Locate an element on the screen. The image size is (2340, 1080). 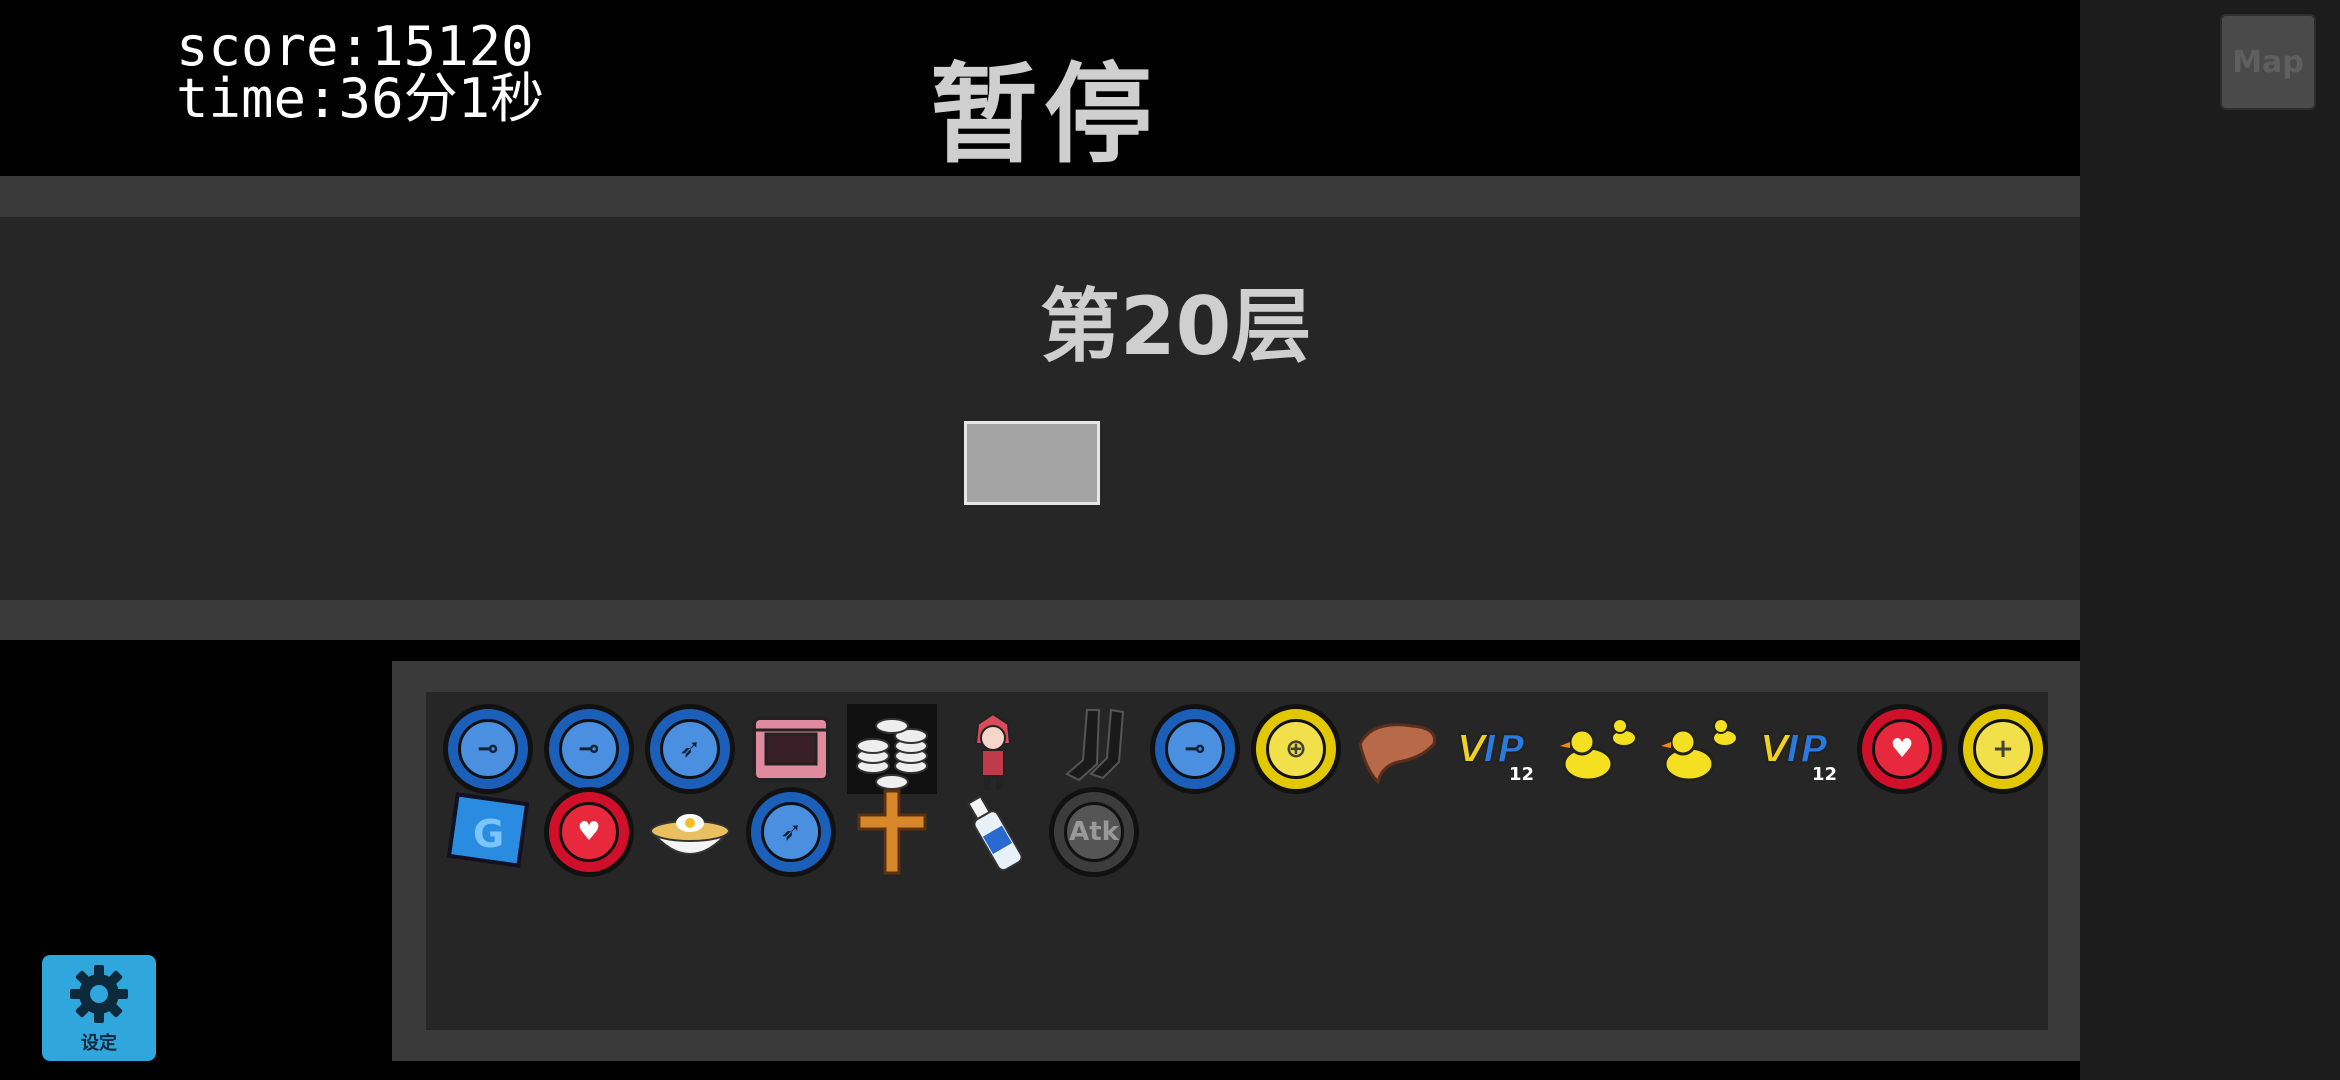
svg-text: G is located at coordinates (488, 834).